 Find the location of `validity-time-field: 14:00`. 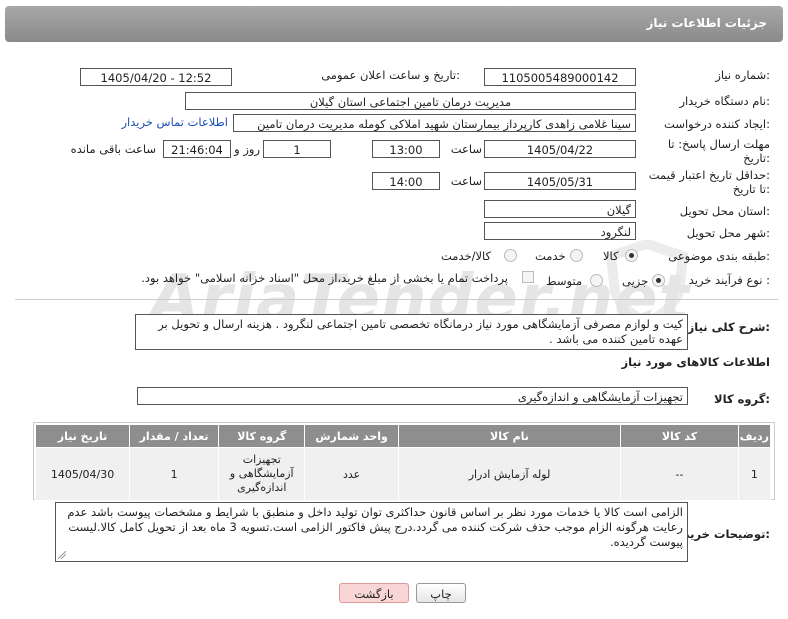

validity-time-field: 14:00 is located at coordinates (406, 181).